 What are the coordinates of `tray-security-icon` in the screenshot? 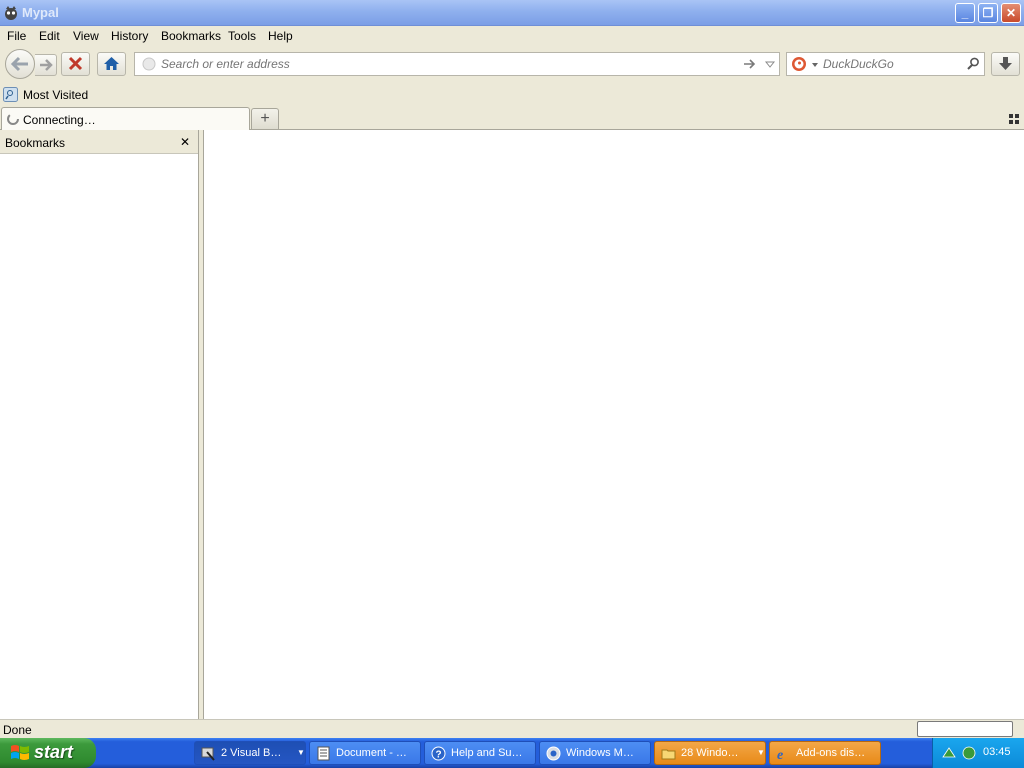 It's located at (969, 753).